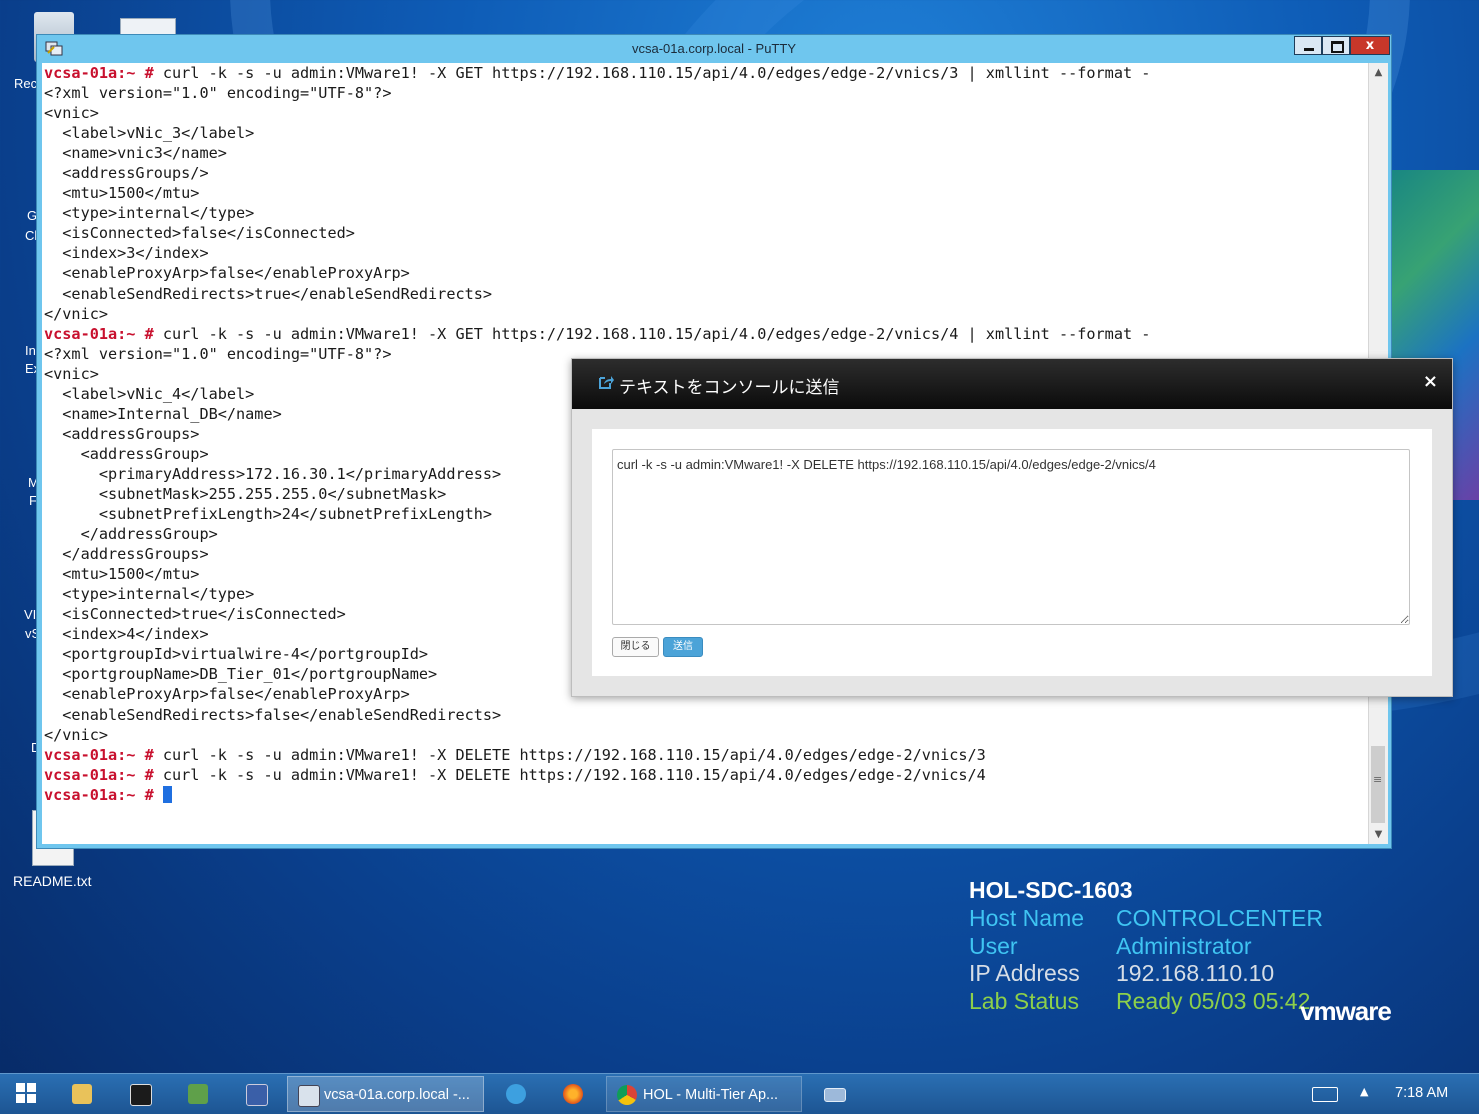  I want to click on show-hidden-icons-icon: ▲, so click(1364, 1091).